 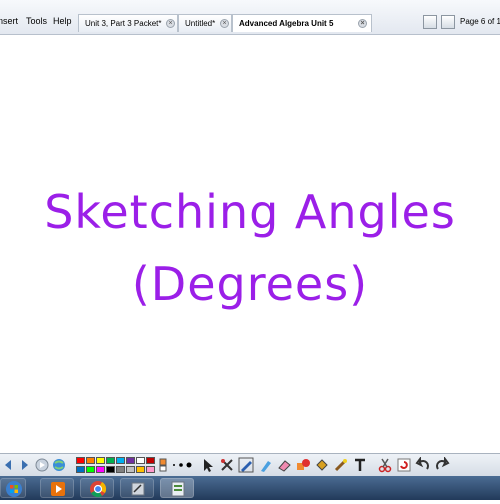 I want to click on multi-tool-icon, so click(x=227, y=465).